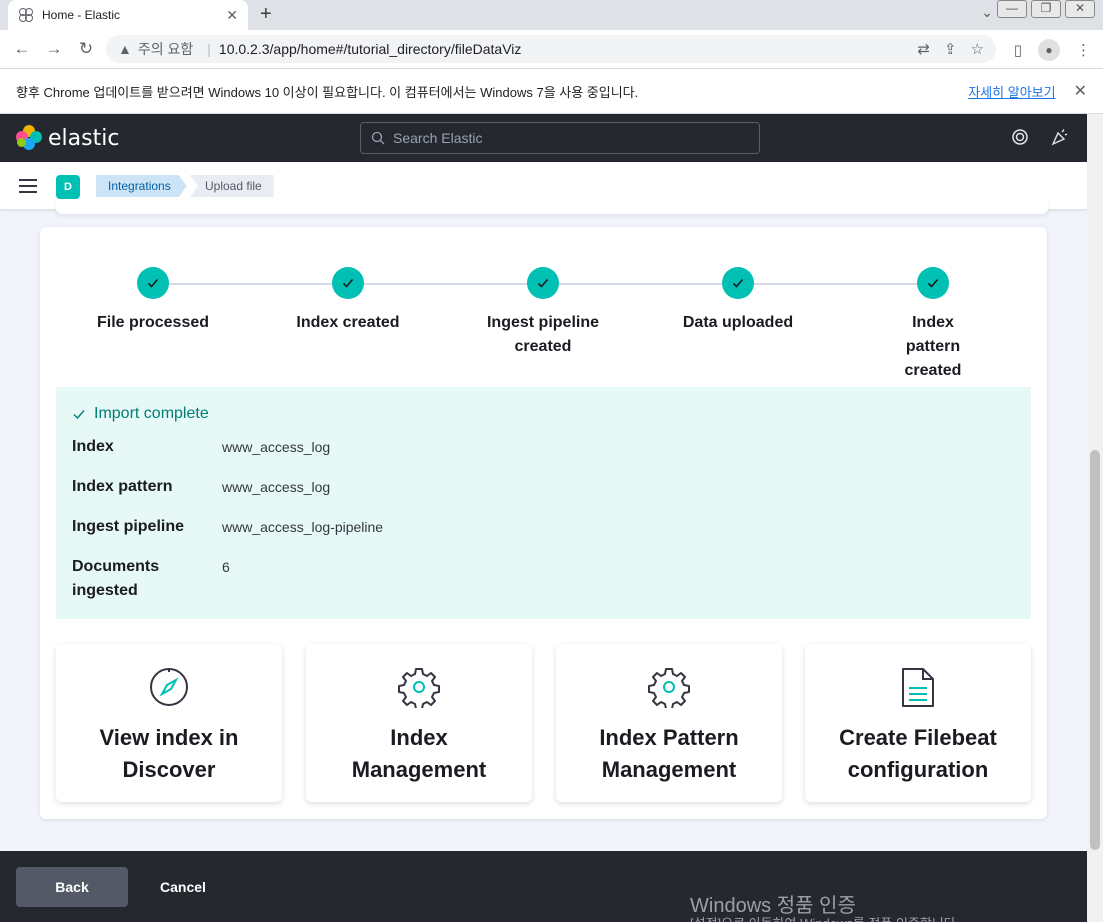 The image size is (1103, 922). Describe the element at coordinates (542, 334) in the screenshot. I see `step-label: Ingest pipeline created` at that location.